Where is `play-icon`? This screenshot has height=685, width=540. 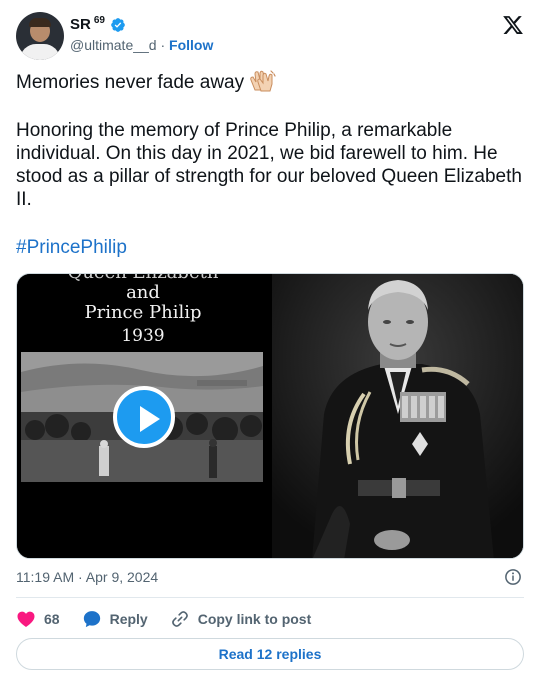 play-icon is located at coordinates (144, 417).